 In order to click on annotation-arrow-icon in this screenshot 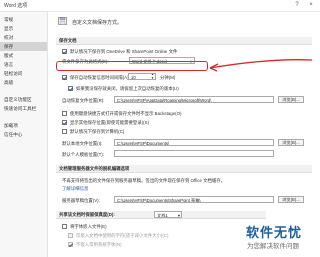, I will do `click(261, 65)`.